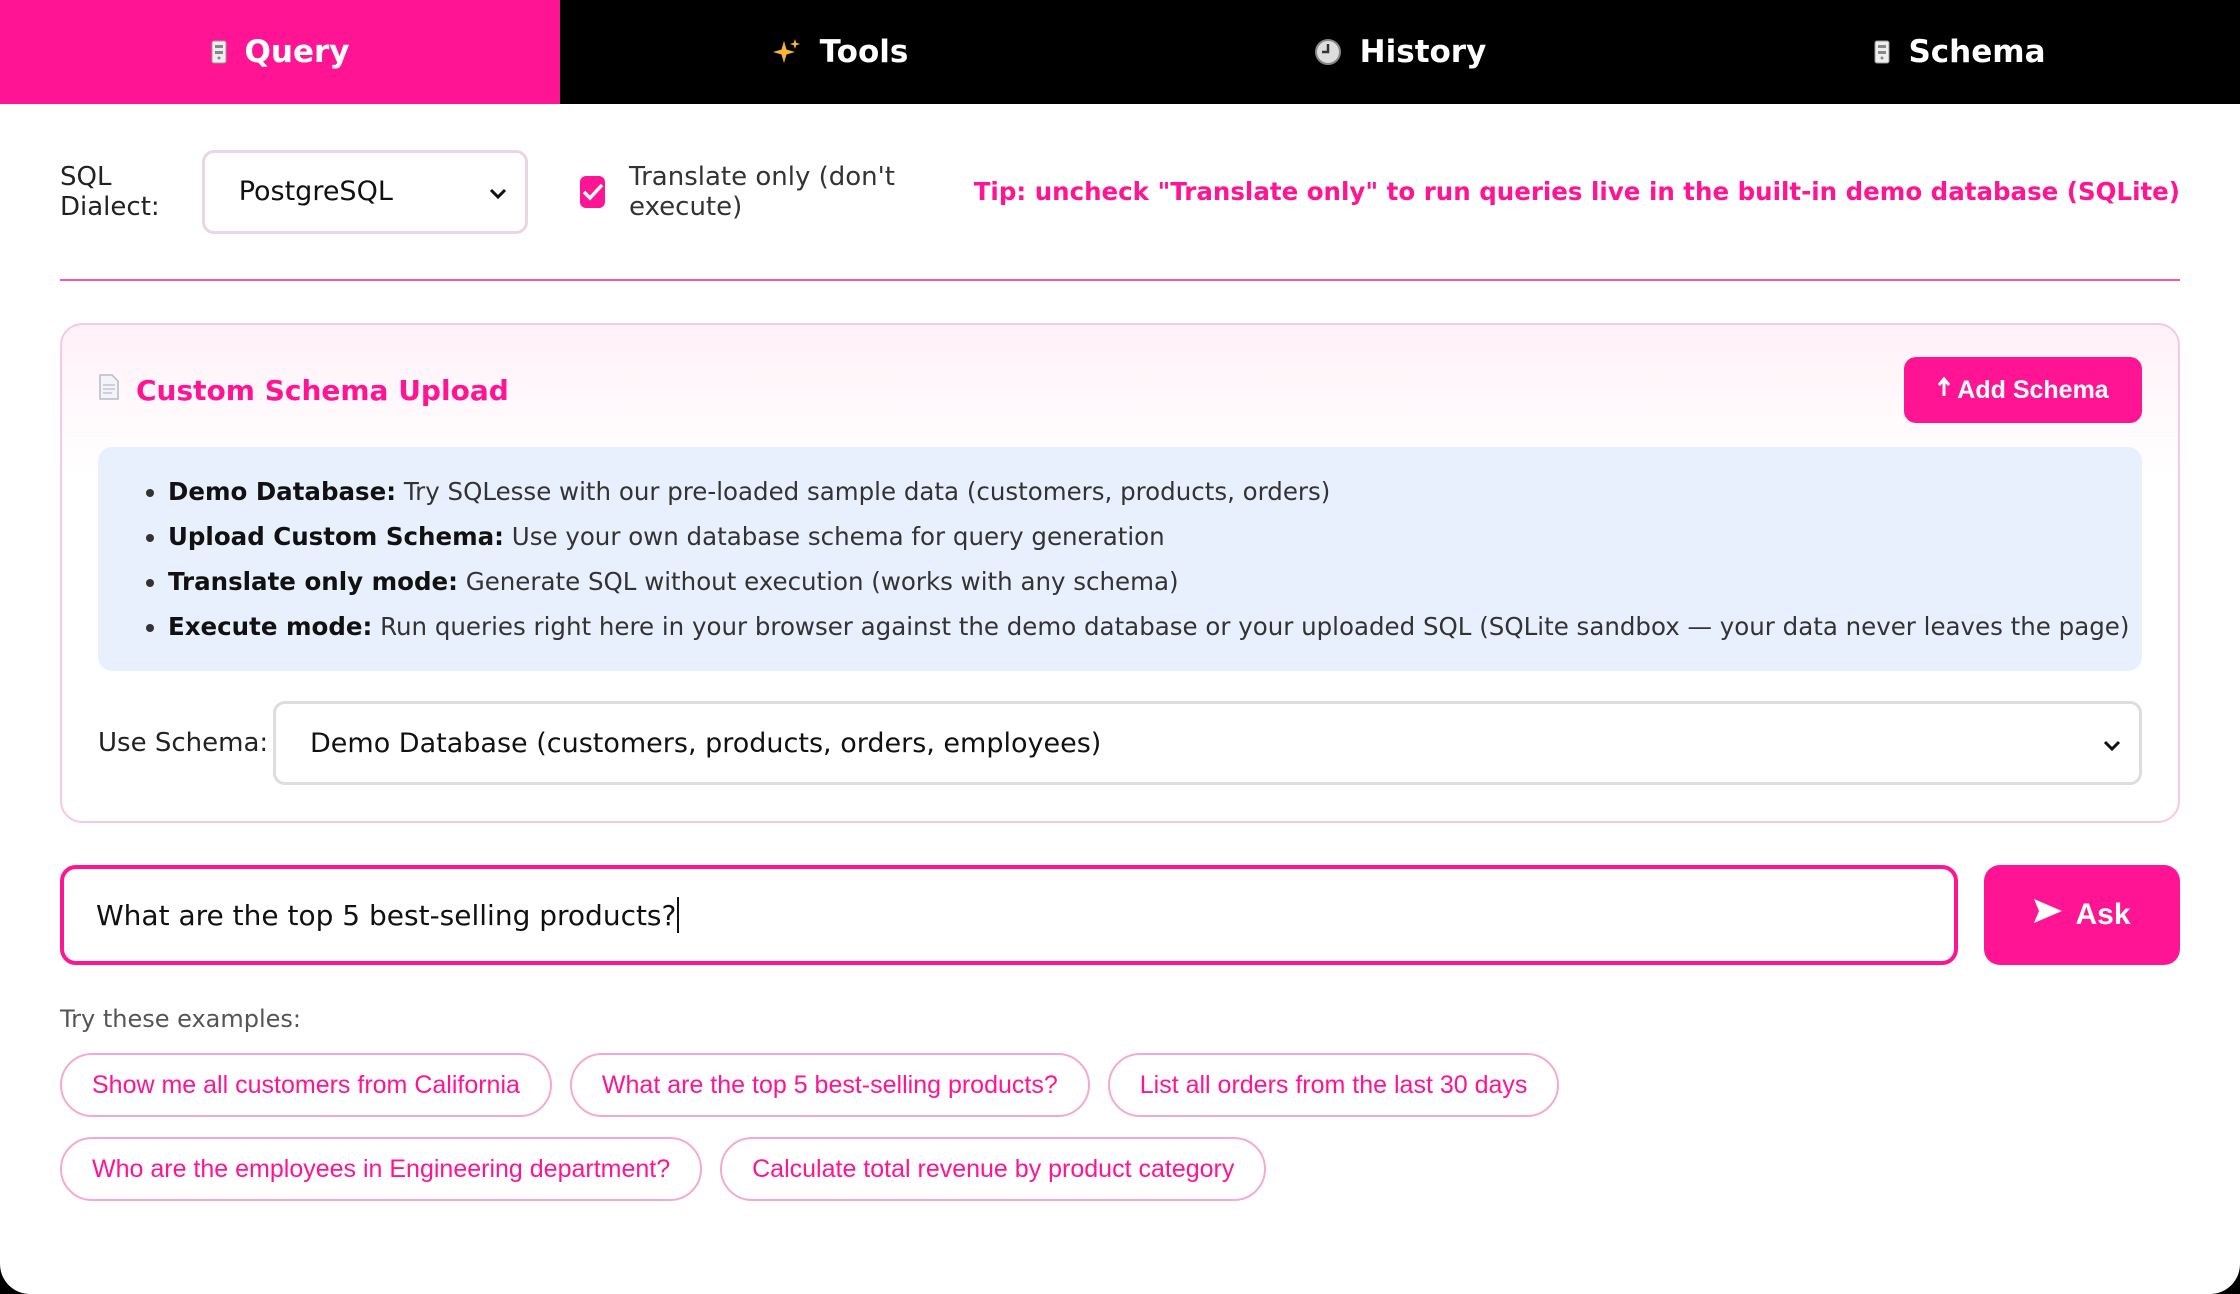  What do you see at coordinates (297, 52) in the screenshot?
I see `tab-label: Query` at bounding box center [297, 52].